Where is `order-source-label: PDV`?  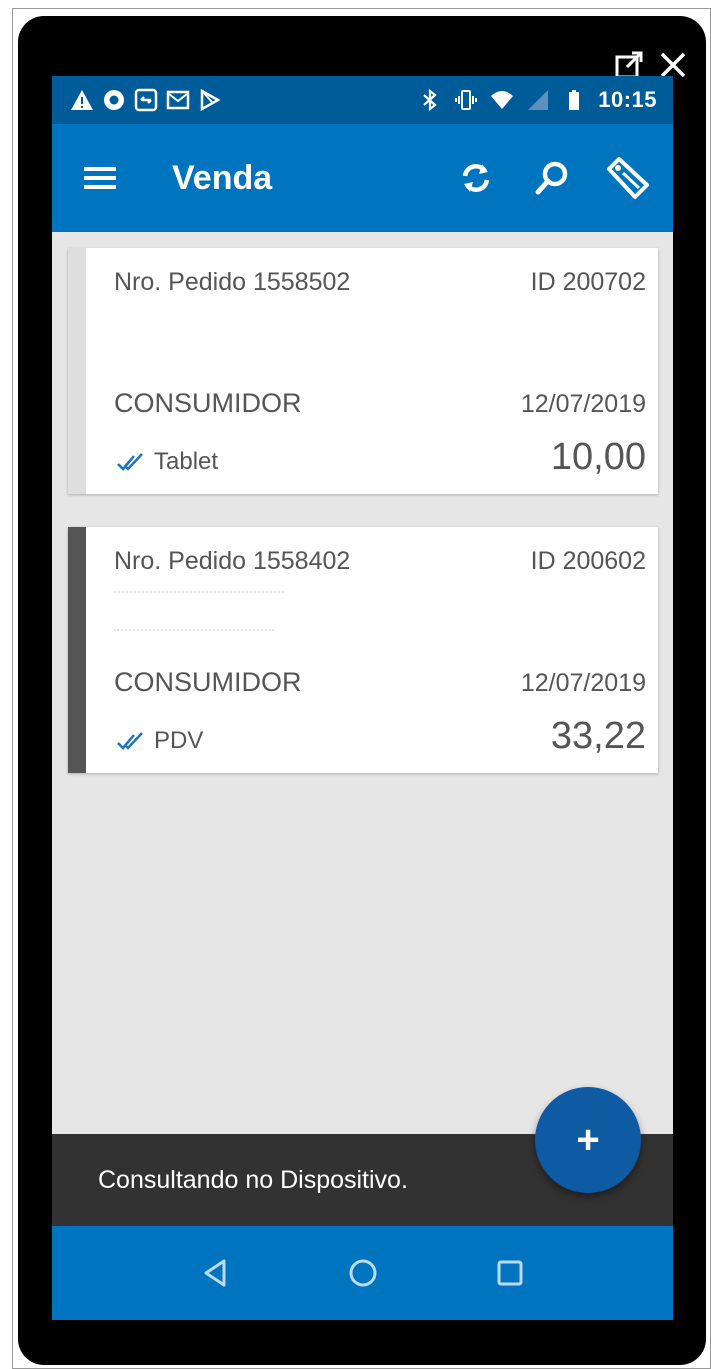
order-source-label: PDV is located at coordinates (179, 740).